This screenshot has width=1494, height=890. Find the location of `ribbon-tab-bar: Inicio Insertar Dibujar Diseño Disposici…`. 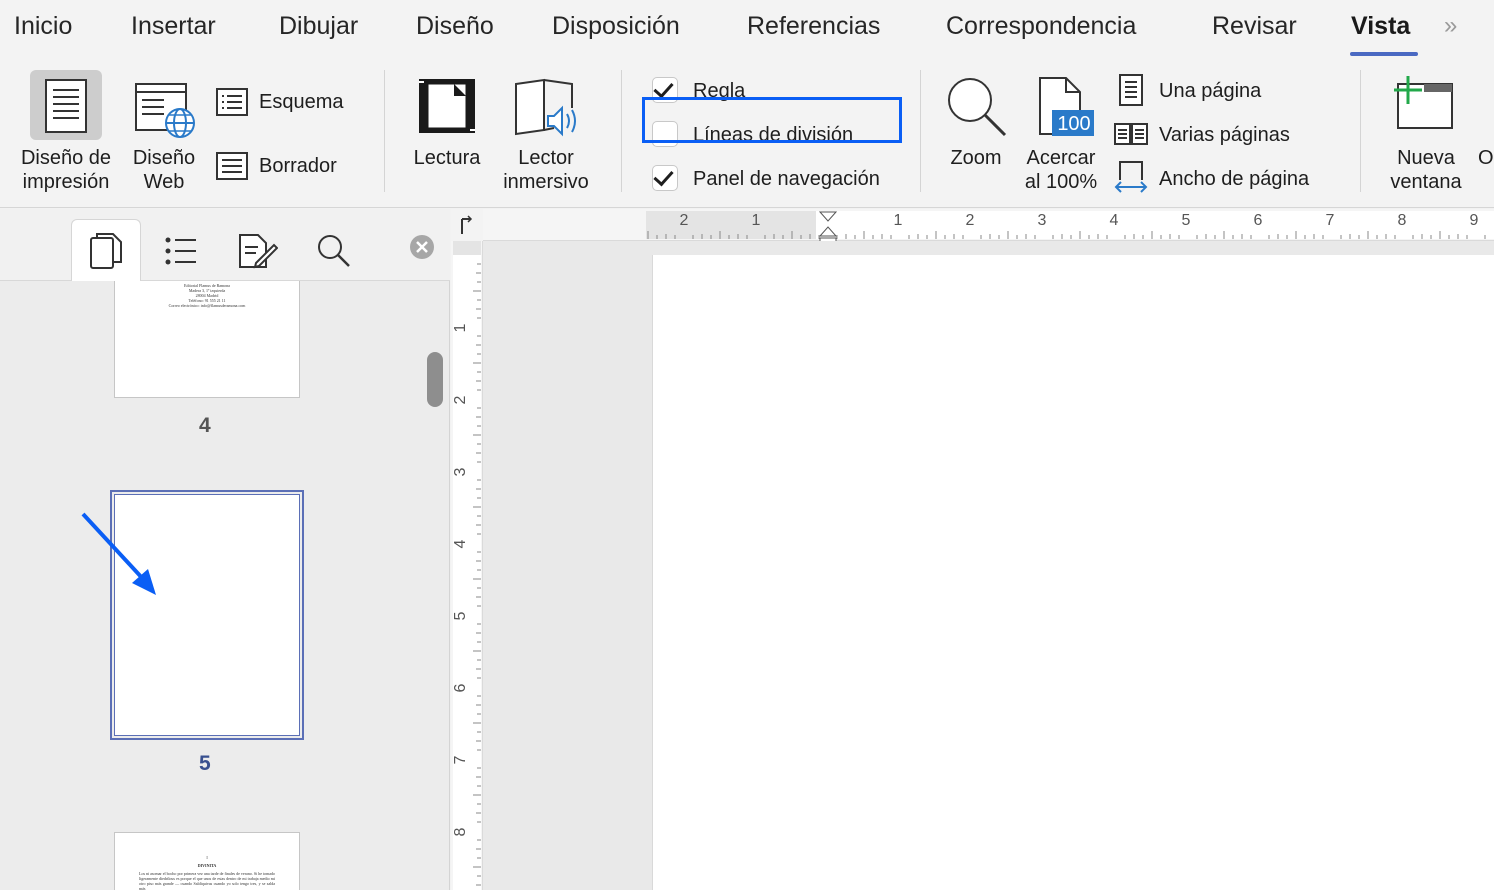

ribbon-tab-bar: Inicio Insertar Dibujar Diseño Disposici… is located at coordinates (747, 29).